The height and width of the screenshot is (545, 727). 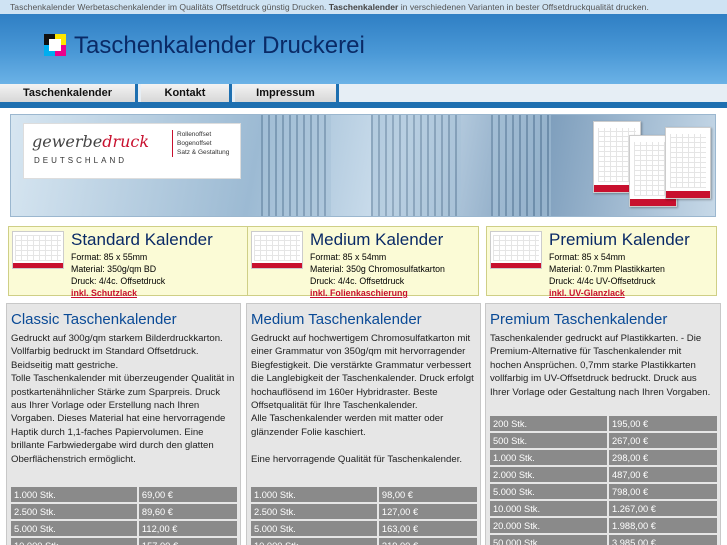 I want to click on price-amount: 487,00 €, so click(x=663, y=474).